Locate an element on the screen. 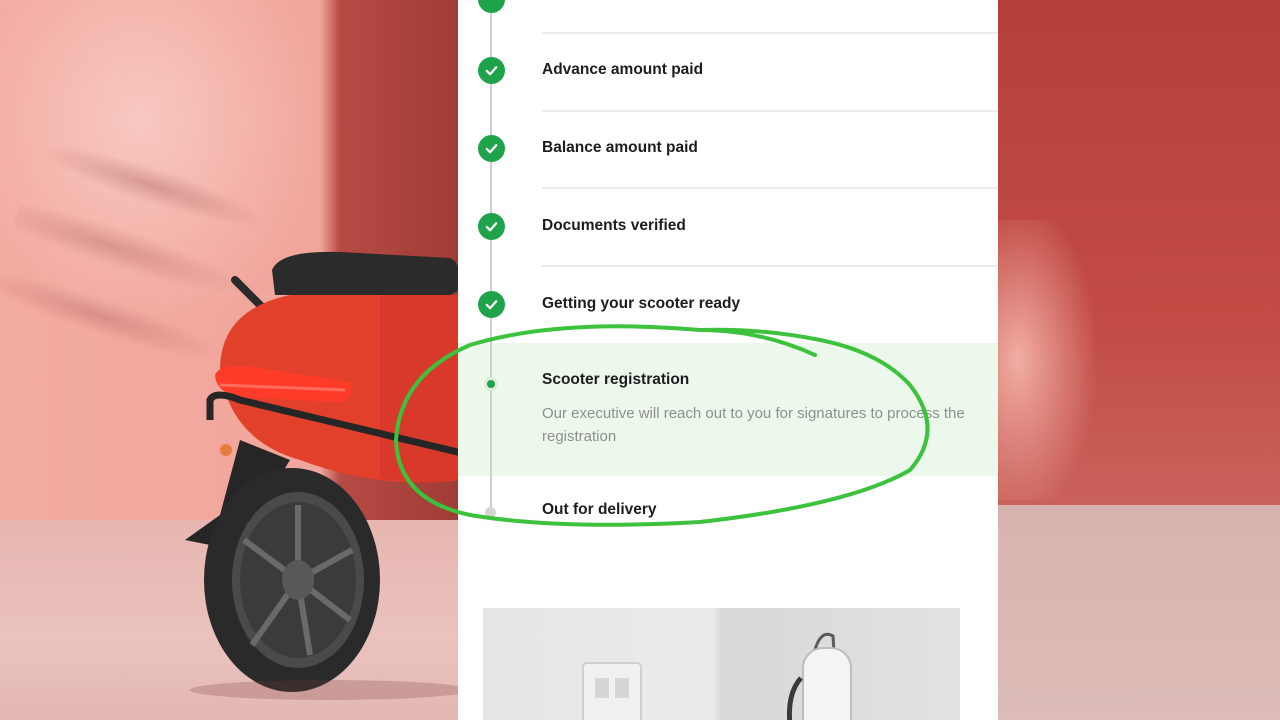 This screenshot has width=1280, height=720. step-label-out-for-delivery: Out for delivery is located at coordinates (599, 509).